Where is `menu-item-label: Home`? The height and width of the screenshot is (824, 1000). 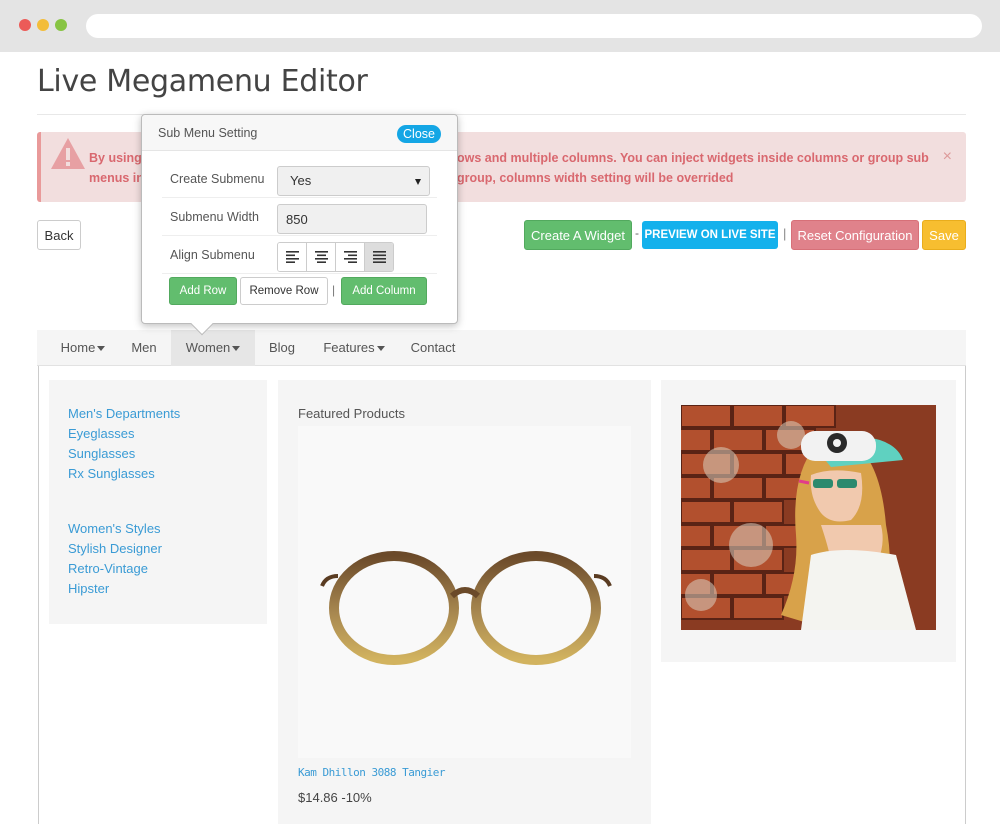 menu-item-label: Home is located at coordinates (78, 347).